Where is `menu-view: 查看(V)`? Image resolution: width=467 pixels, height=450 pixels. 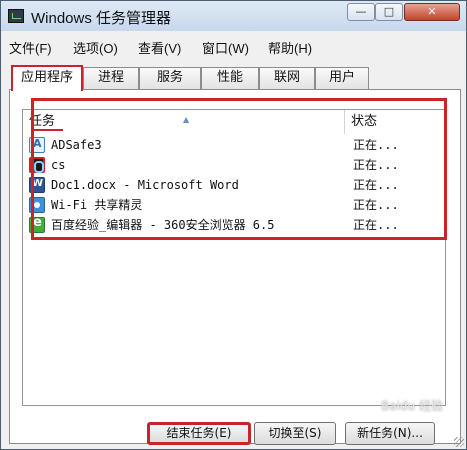 menu-view: 查看(V) is located at coordinates (159, 47).